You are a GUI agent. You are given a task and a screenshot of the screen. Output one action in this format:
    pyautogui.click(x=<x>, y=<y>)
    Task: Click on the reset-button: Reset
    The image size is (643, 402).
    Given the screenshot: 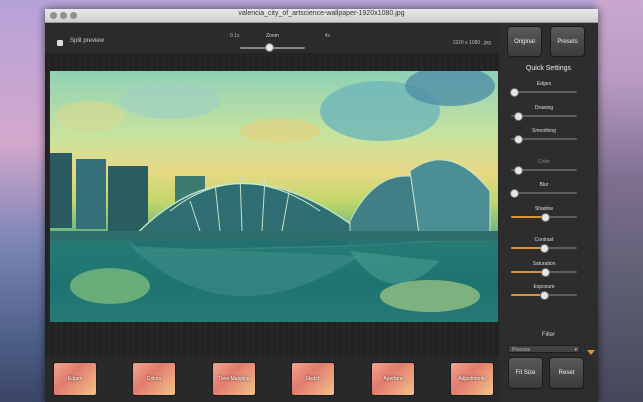 What is the action you would take?
    pyautogui.click(x=566, y=373)
    